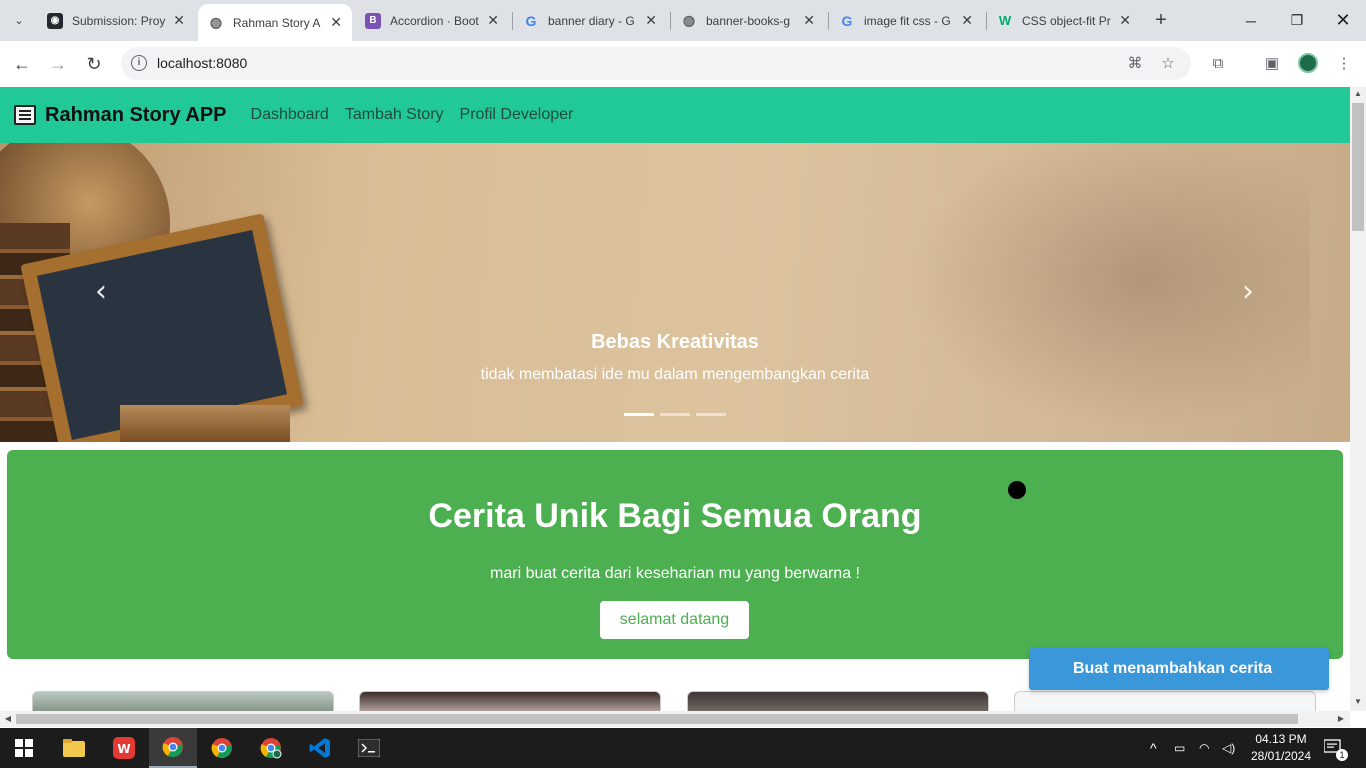 The width and height of the screenshot is (1366, 768). Describe the element at coordinates (432, 20) in the screenshot. I see `tab-accordion: B Accordion · Boot ✕` at that location.